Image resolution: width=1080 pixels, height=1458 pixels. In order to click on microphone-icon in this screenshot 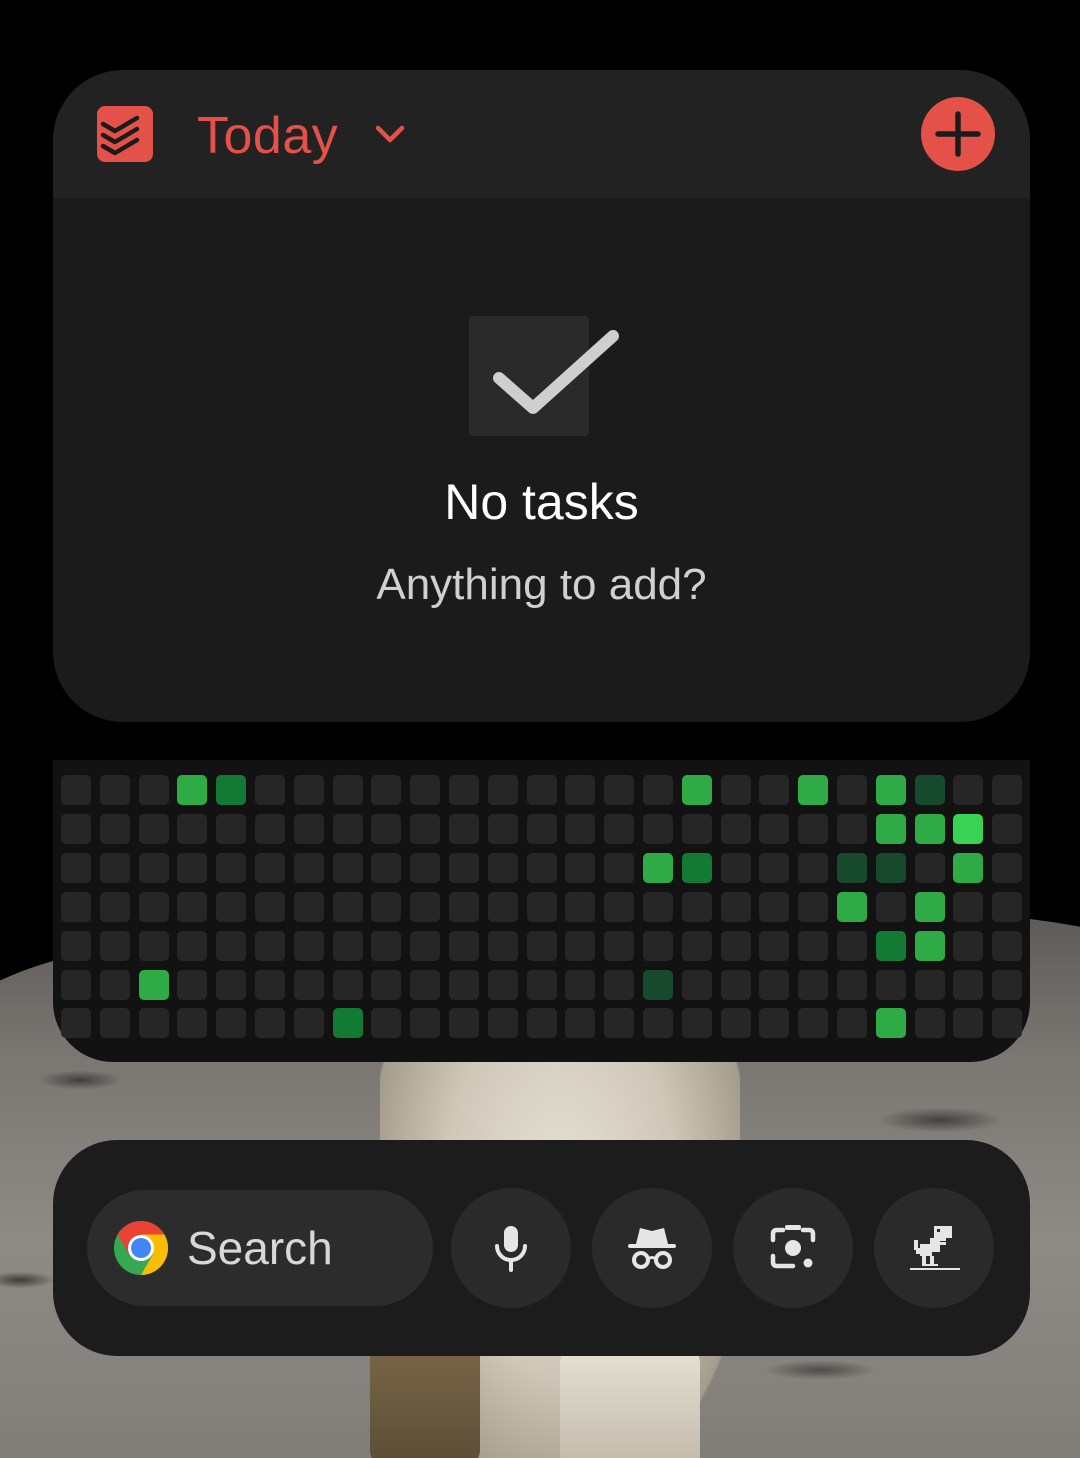, I will do `click(511, 1249)`.